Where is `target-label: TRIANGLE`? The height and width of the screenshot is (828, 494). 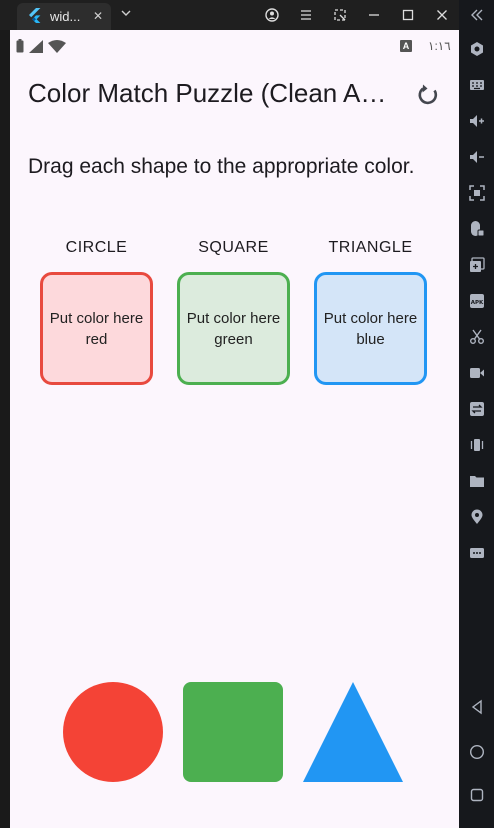
target-label: TRIANGLE is located at coordinates (370, 247).